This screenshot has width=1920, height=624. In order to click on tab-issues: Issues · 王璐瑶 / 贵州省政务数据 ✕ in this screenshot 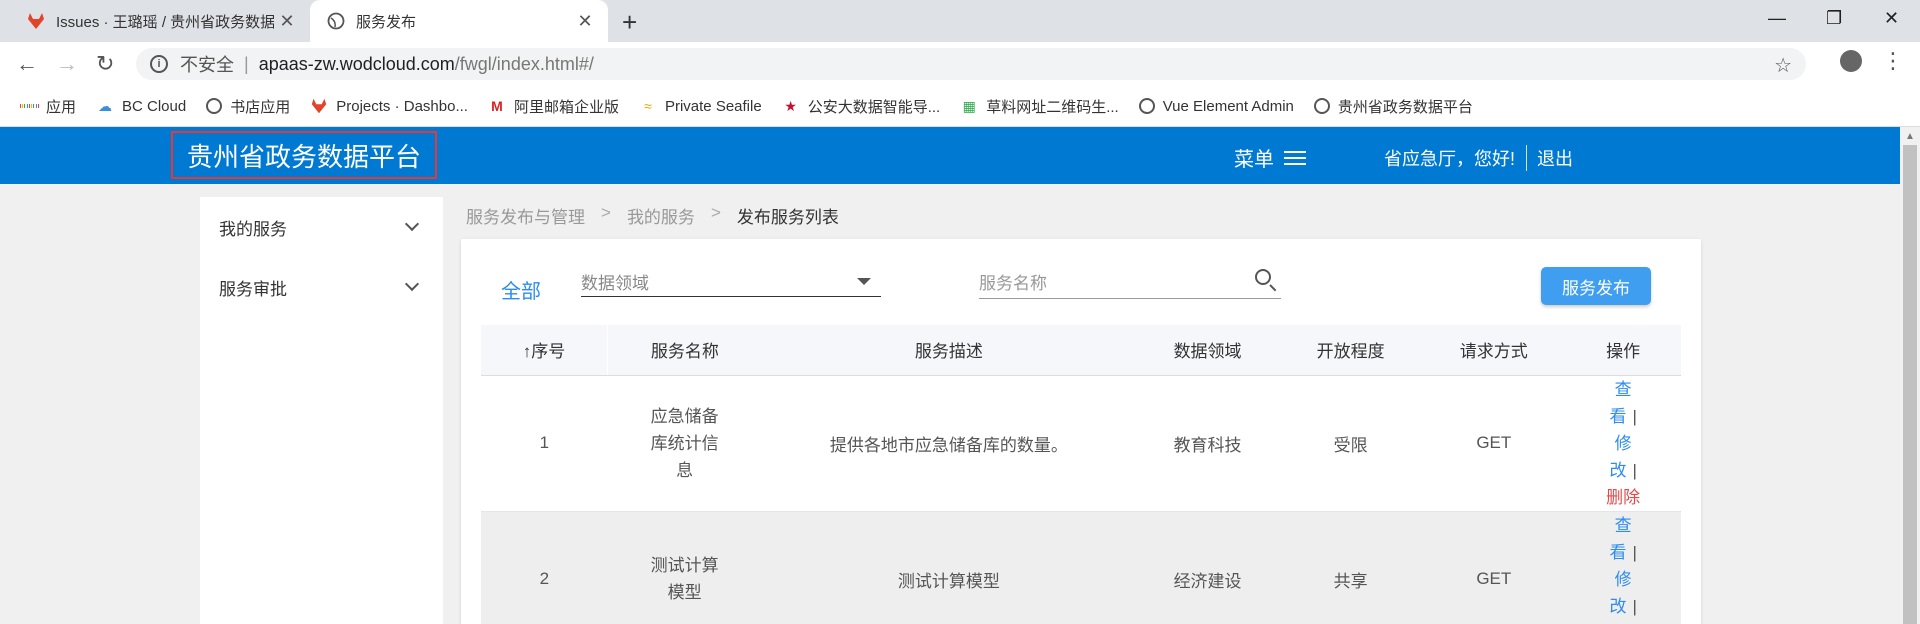, I will do `click(160, 21)`.